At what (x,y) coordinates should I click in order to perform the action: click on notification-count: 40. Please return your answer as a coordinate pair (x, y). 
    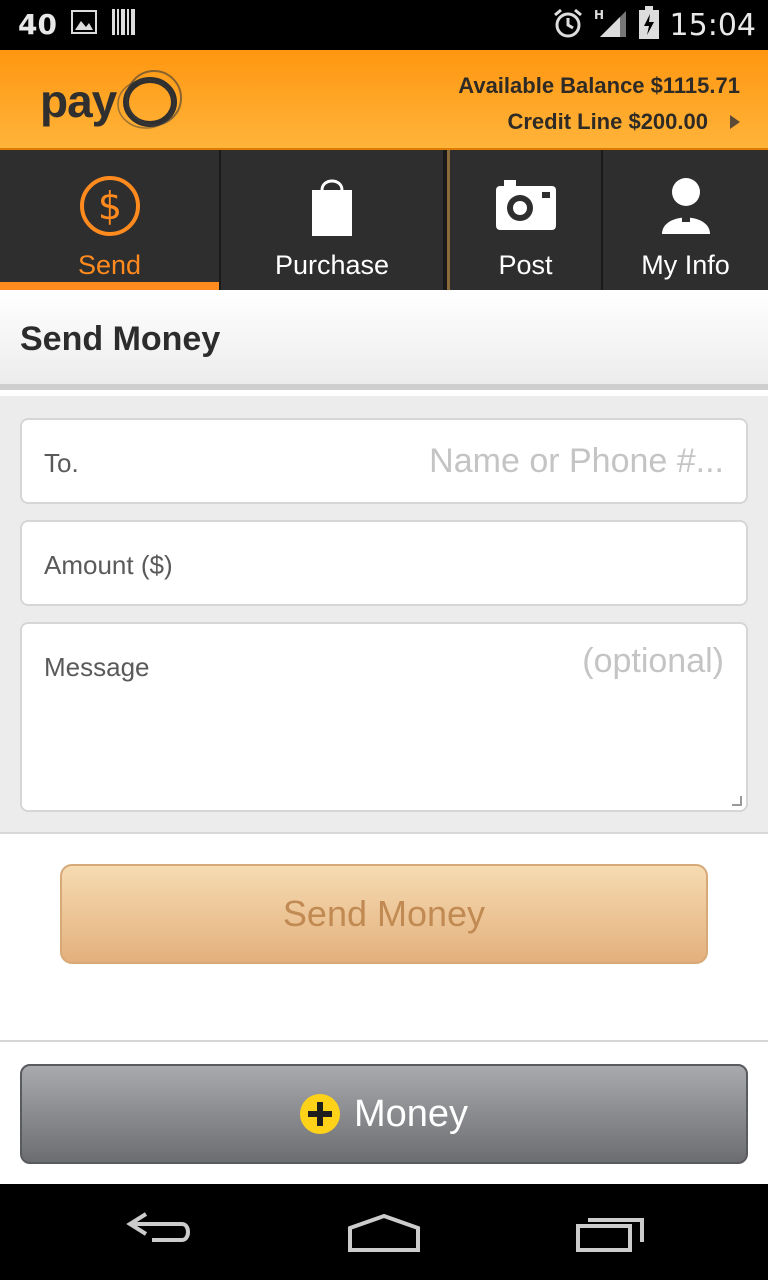
    Looking at the image, I should click on (37, 24).